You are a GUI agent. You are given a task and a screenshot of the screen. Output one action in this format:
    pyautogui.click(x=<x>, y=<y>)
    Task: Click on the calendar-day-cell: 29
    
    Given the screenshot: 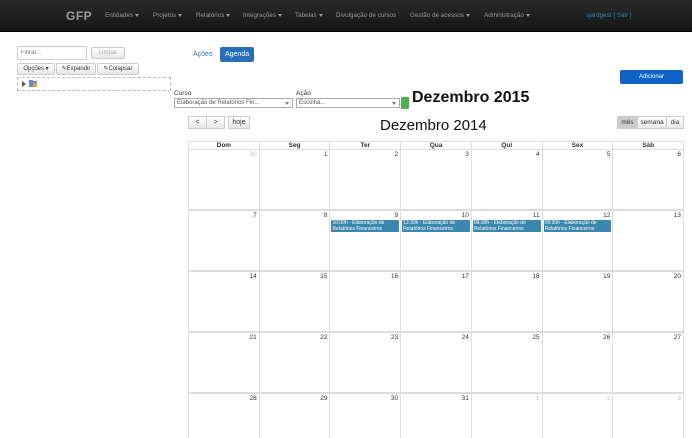 What is the action you would take?
    pyautogui.click(x=295, y=416)
    